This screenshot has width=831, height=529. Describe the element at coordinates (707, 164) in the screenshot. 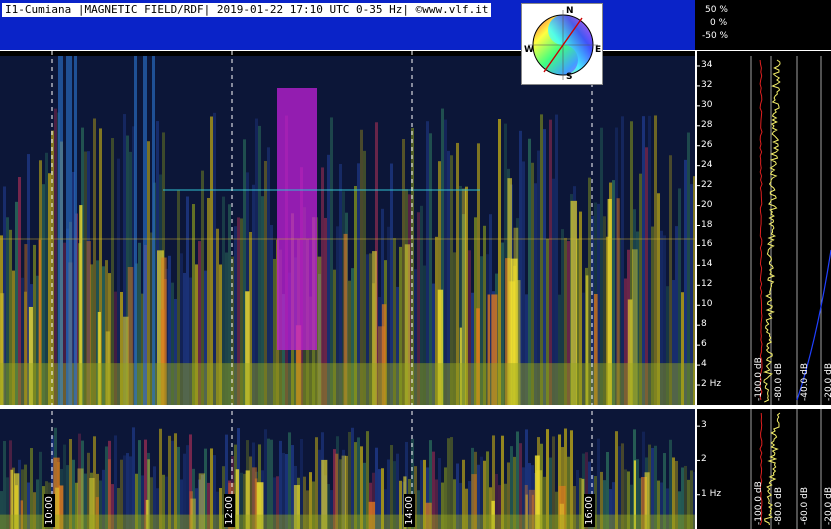

I see `upper-freq-tick-label: 24` at that location.